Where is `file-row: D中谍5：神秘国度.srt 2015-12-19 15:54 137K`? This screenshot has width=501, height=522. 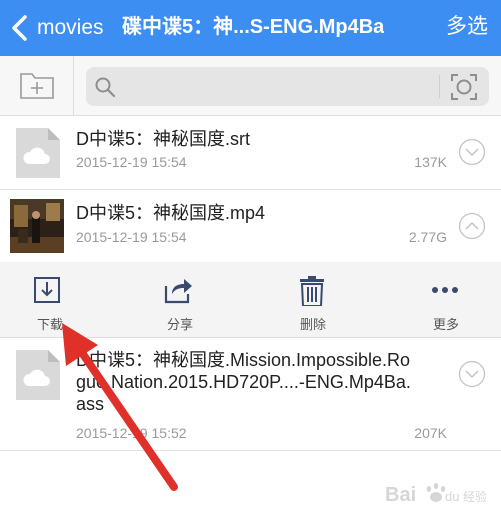 file-row: D中谍5：神秘国度.srt 2015-12-19 15:54 137K is located at coordinates (250, 153).